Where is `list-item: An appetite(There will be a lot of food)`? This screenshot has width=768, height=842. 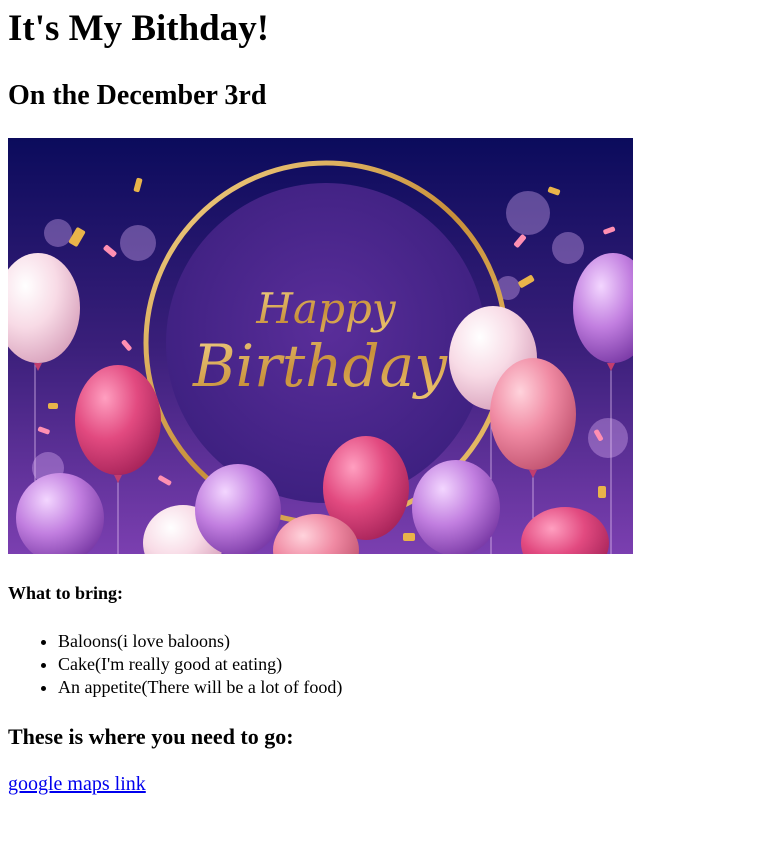
list-item: An appetite(There will be a lot of food) is located at coordinates (200, 687).